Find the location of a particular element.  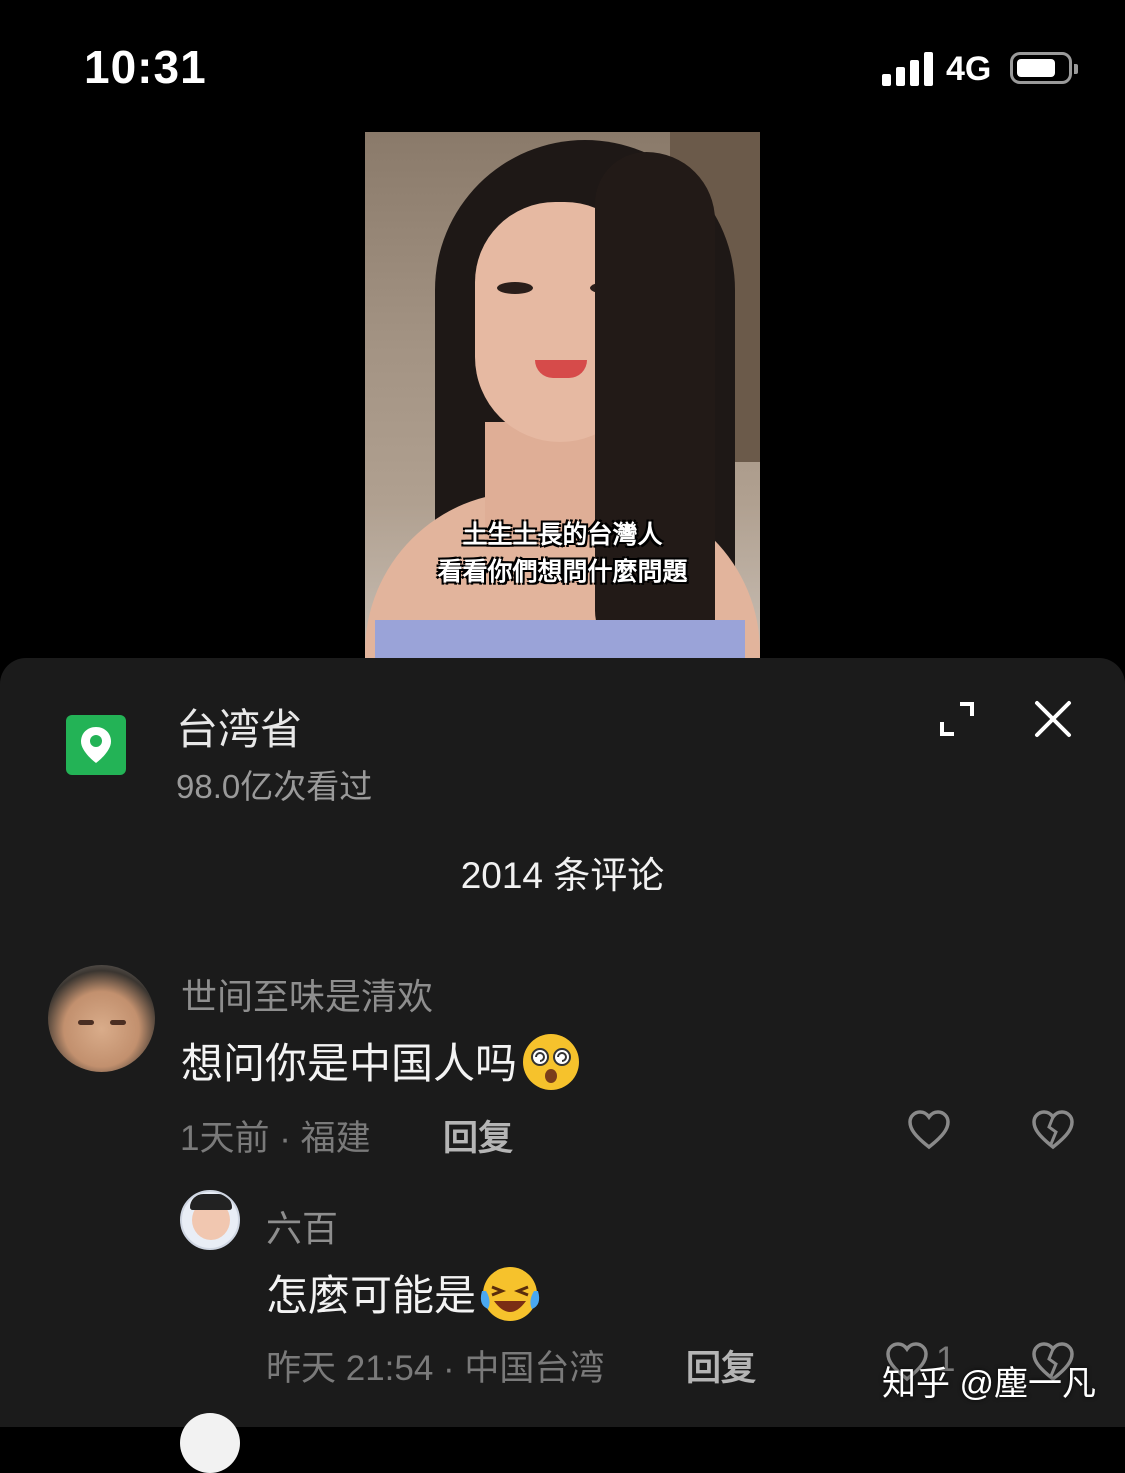

location-views: 98.0亿次看过 is located at coordinates (274, 786).